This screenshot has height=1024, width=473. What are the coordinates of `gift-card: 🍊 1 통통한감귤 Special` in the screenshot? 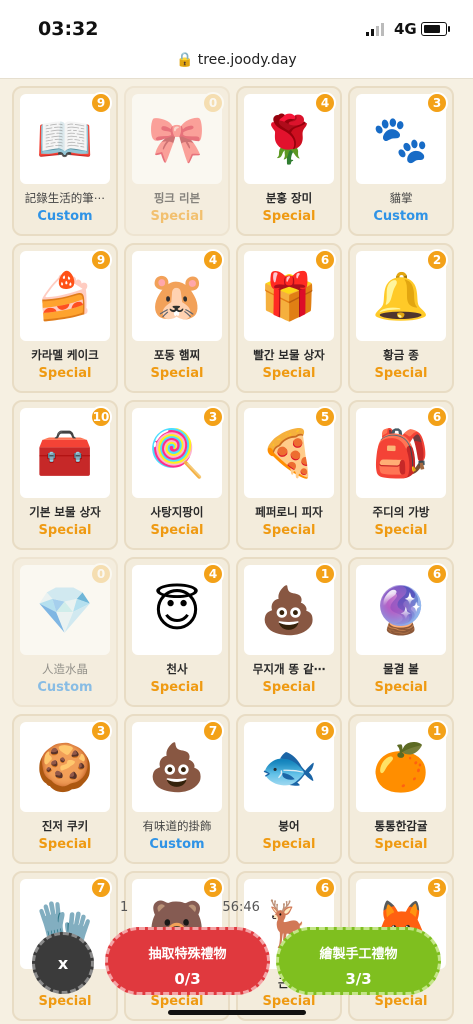 It's located at (401, 789).